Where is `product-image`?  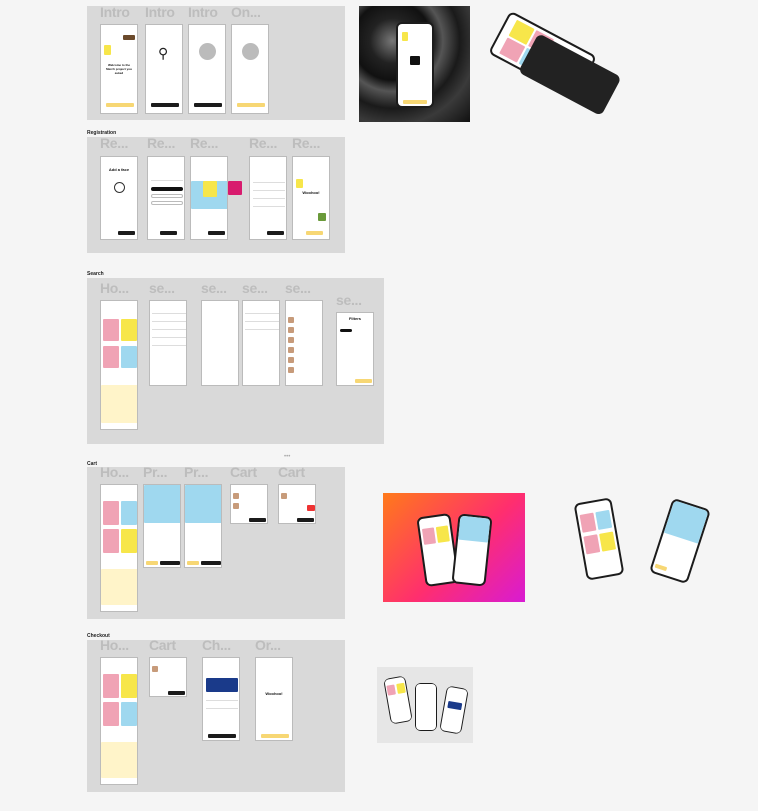
product-image is located at coordinates (203, 504).